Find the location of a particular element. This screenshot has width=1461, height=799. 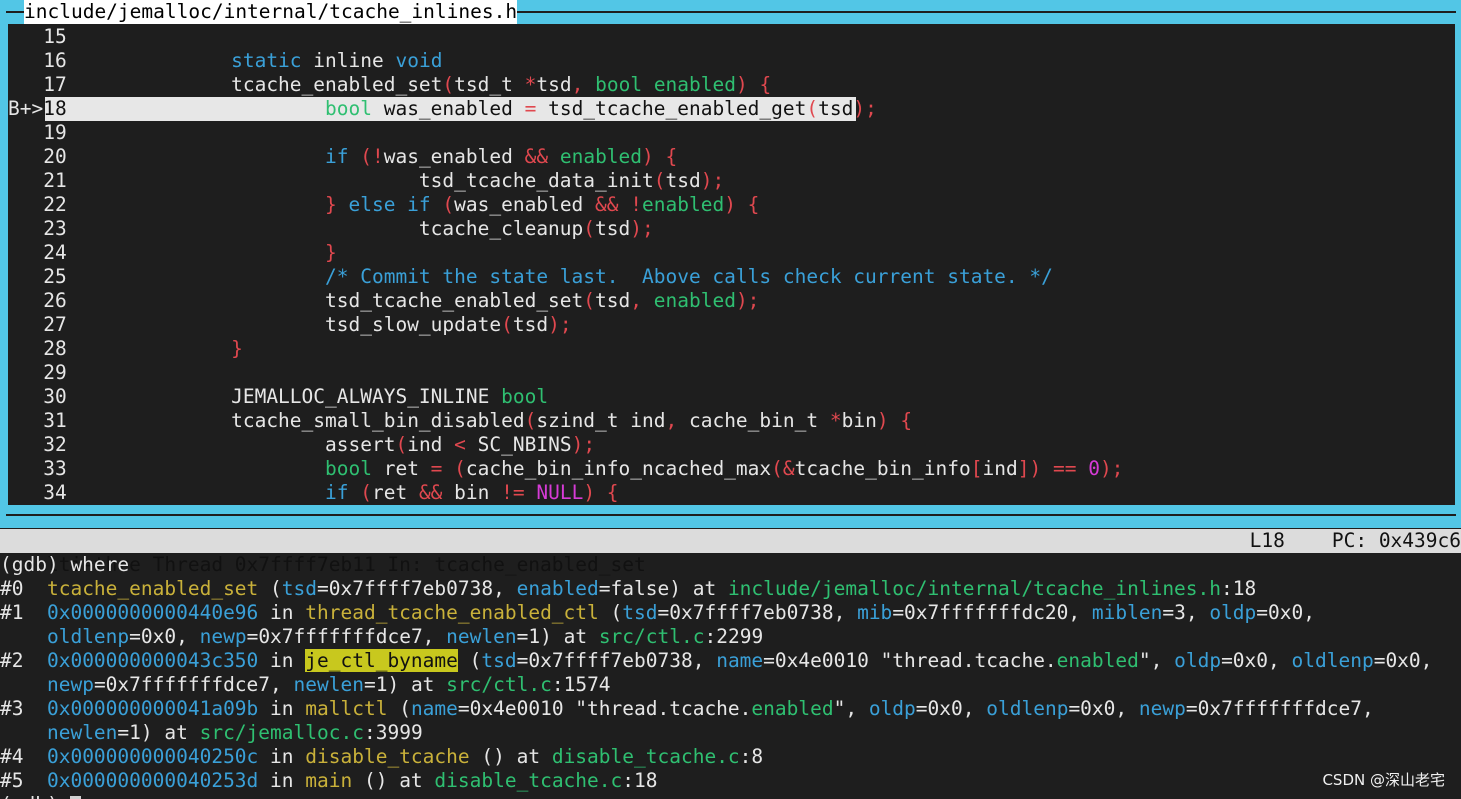

code-token: ret is located at coordinates (401, 468).